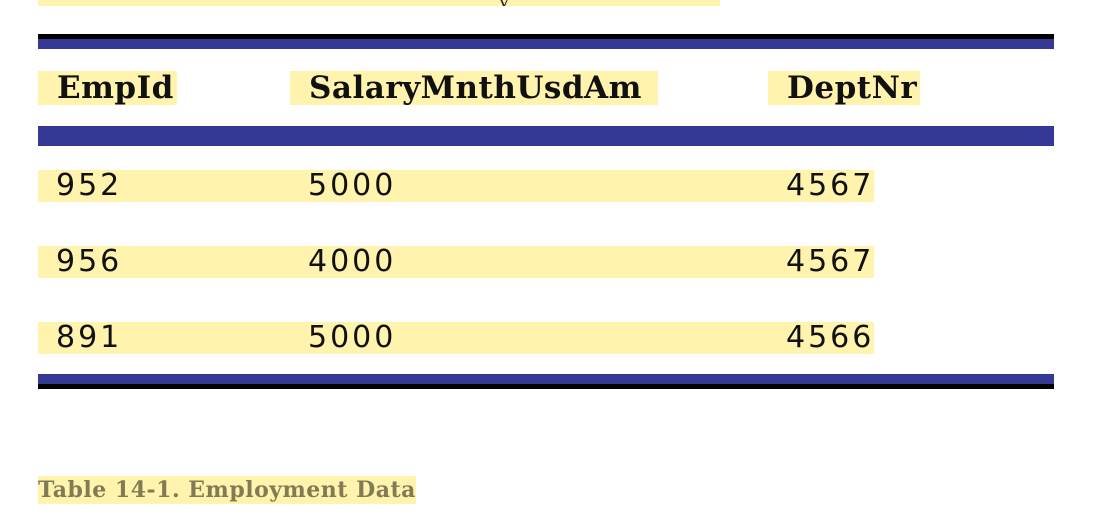 The height and width of the screenshot is (528, 1106). Describe the element at coordinates (107, 88) in the screenshot. I see `column-header-empid: EmpId` at that location.